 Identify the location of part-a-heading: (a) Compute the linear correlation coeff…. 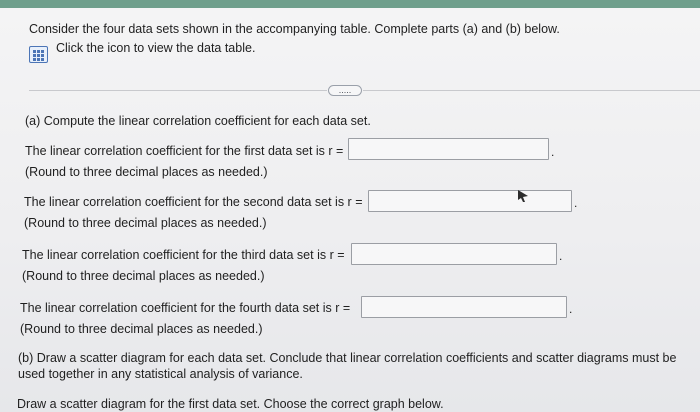
(198, 121).